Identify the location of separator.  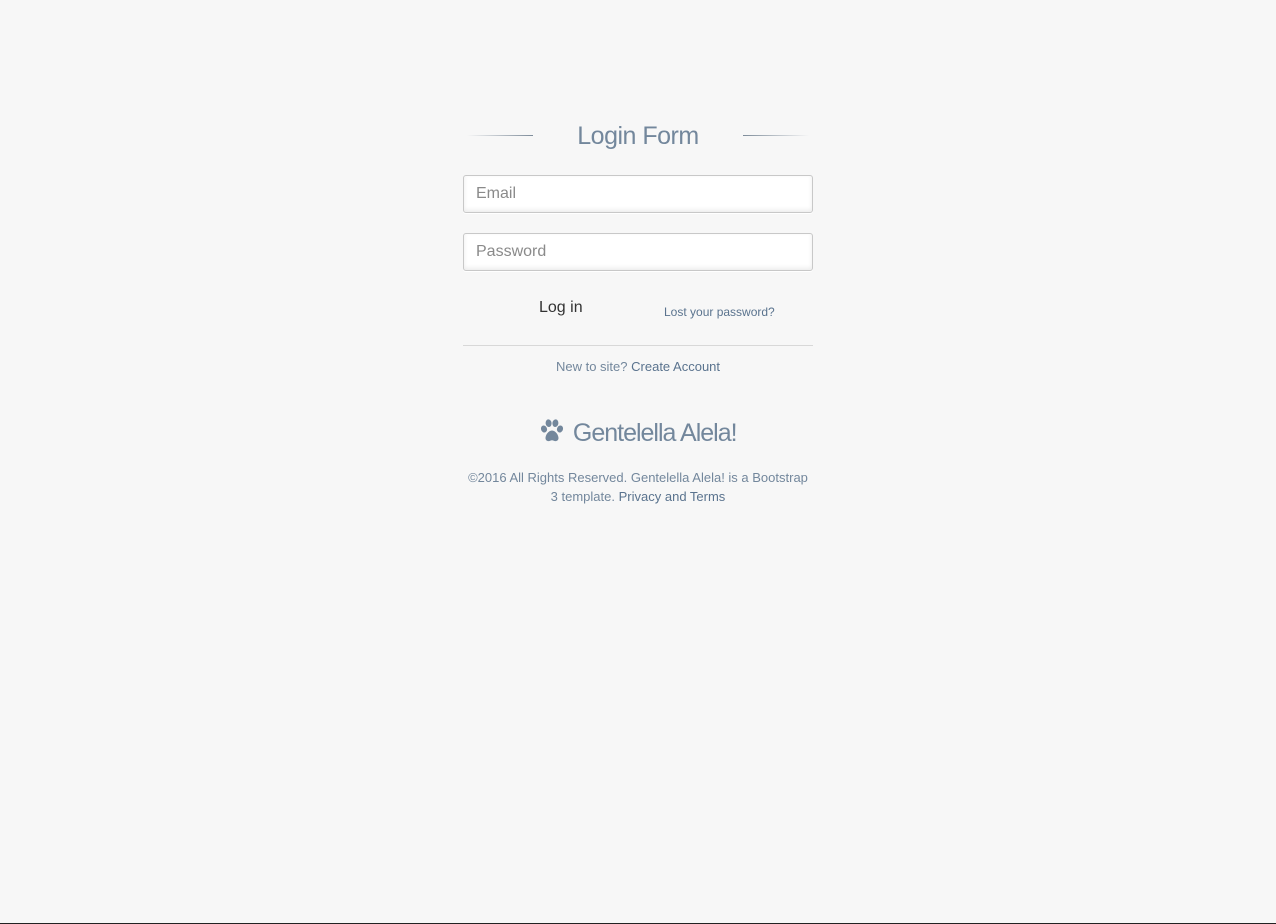
(638, 345).